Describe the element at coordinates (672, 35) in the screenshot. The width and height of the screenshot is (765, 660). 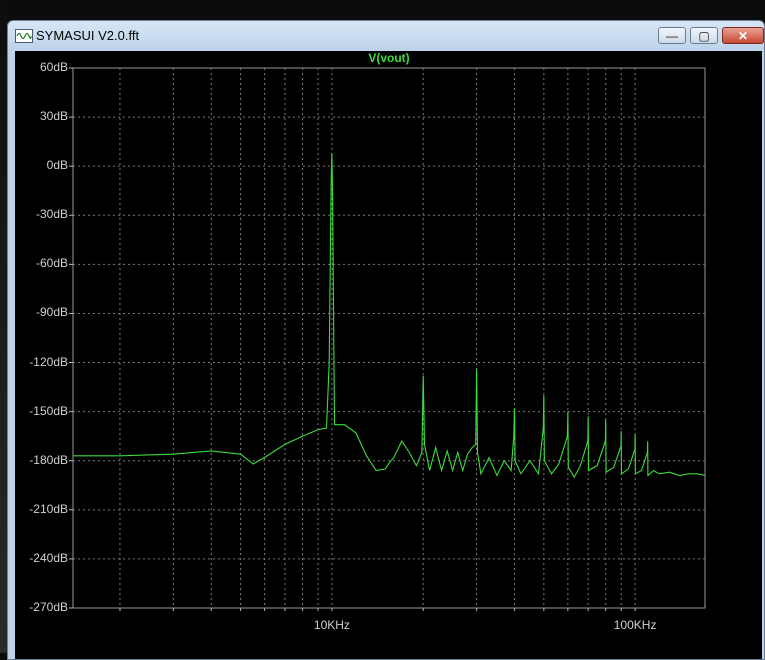
I see `minimize-button: —` at that location.